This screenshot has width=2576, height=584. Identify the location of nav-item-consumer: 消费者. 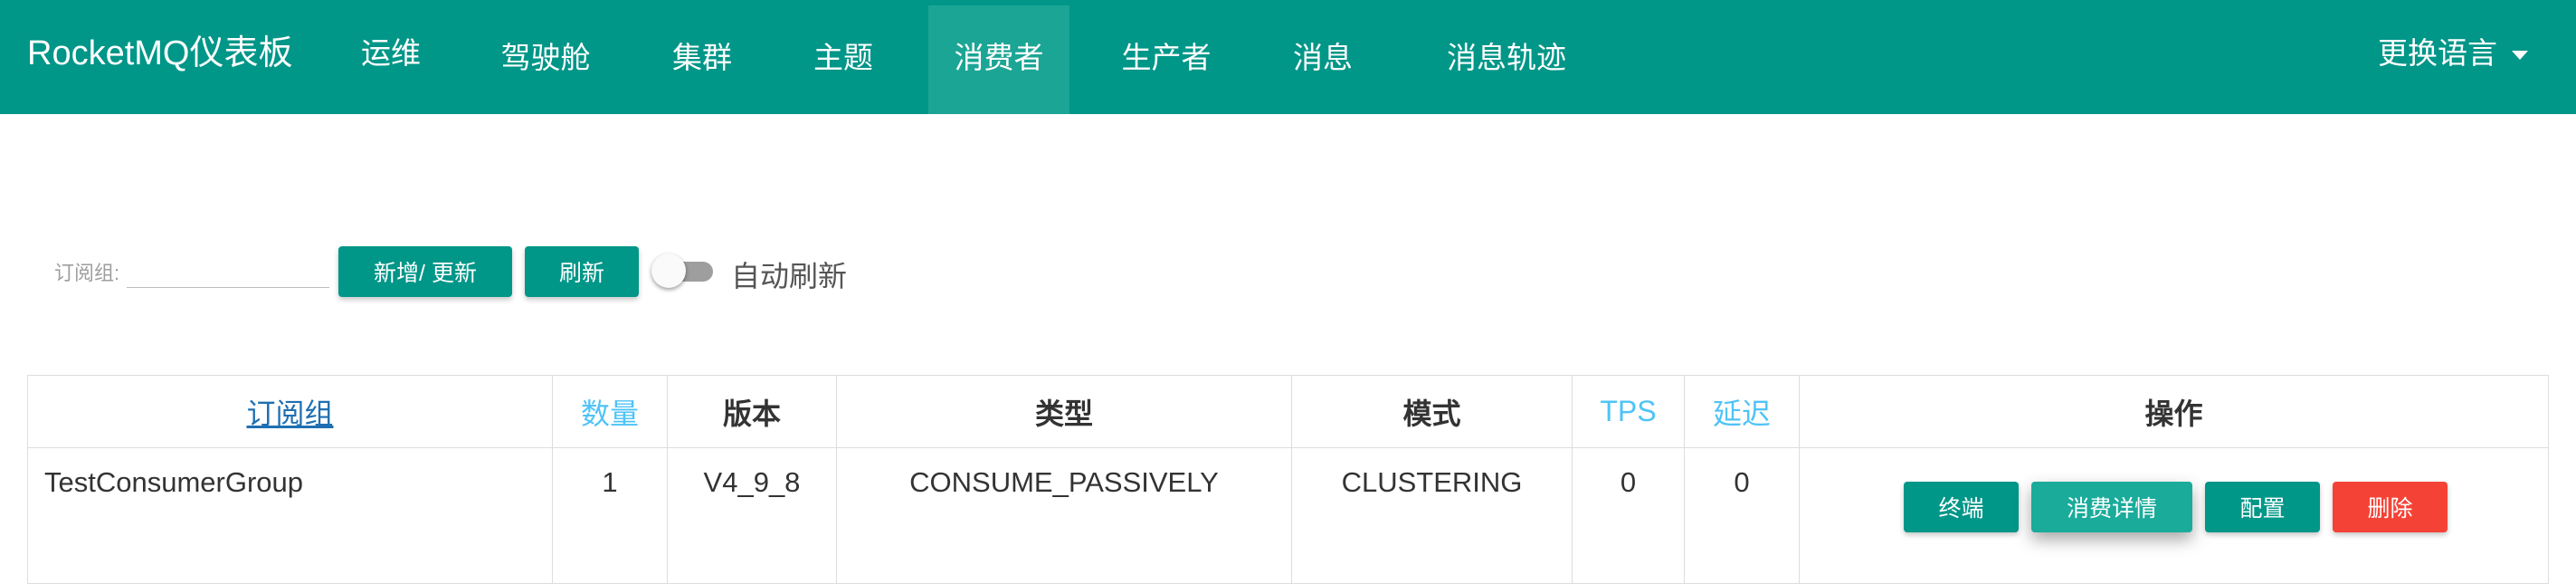
(998, 59).